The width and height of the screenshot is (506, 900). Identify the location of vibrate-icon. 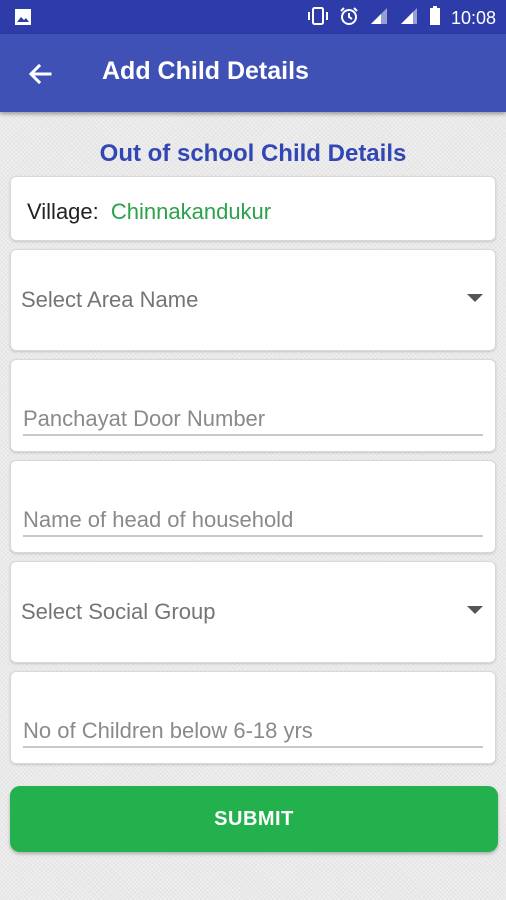
(318, 18).